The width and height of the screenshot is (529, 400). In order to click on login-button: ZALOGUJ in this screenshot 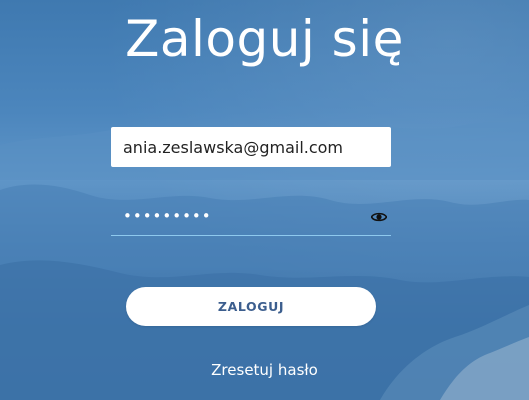, I will do `click(251, 306)`.